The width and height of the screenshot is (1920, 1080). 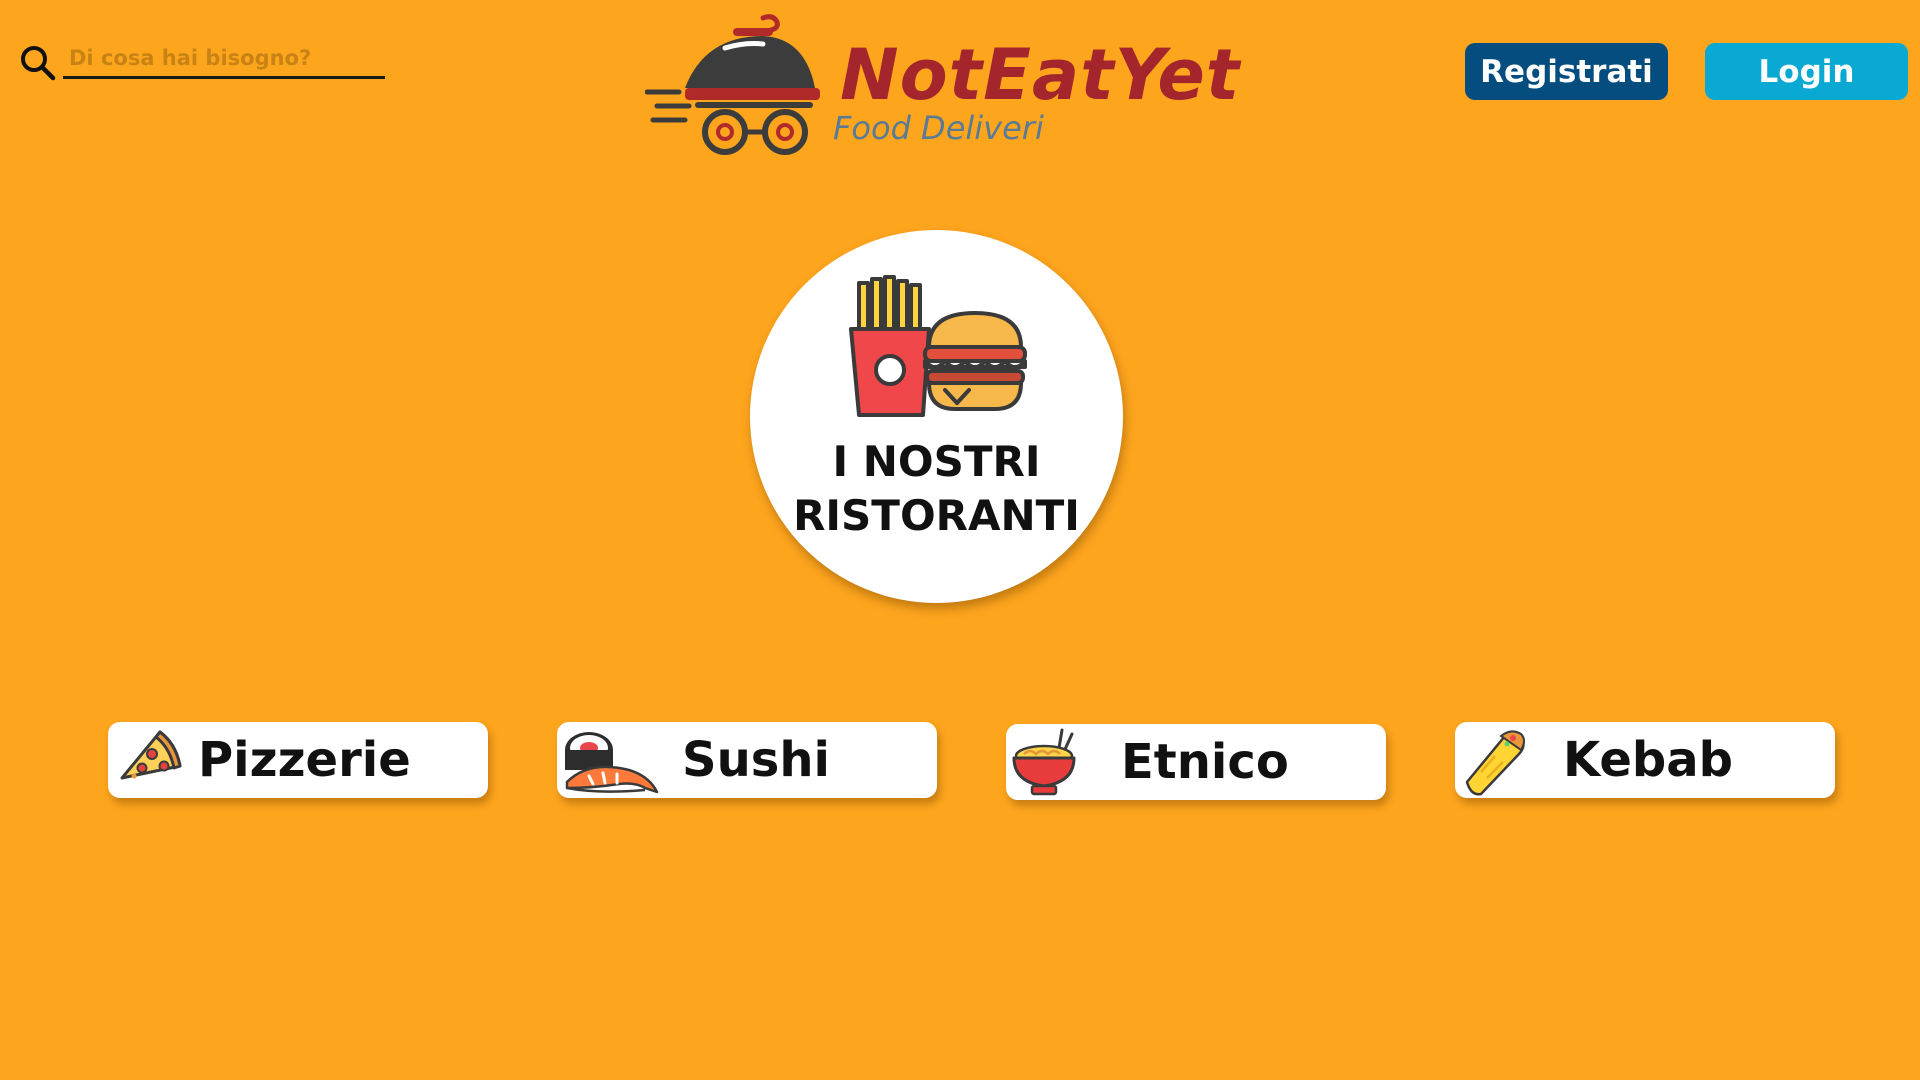 I want to click on noodle-bowl-icon, so click(x=1044, y=762).